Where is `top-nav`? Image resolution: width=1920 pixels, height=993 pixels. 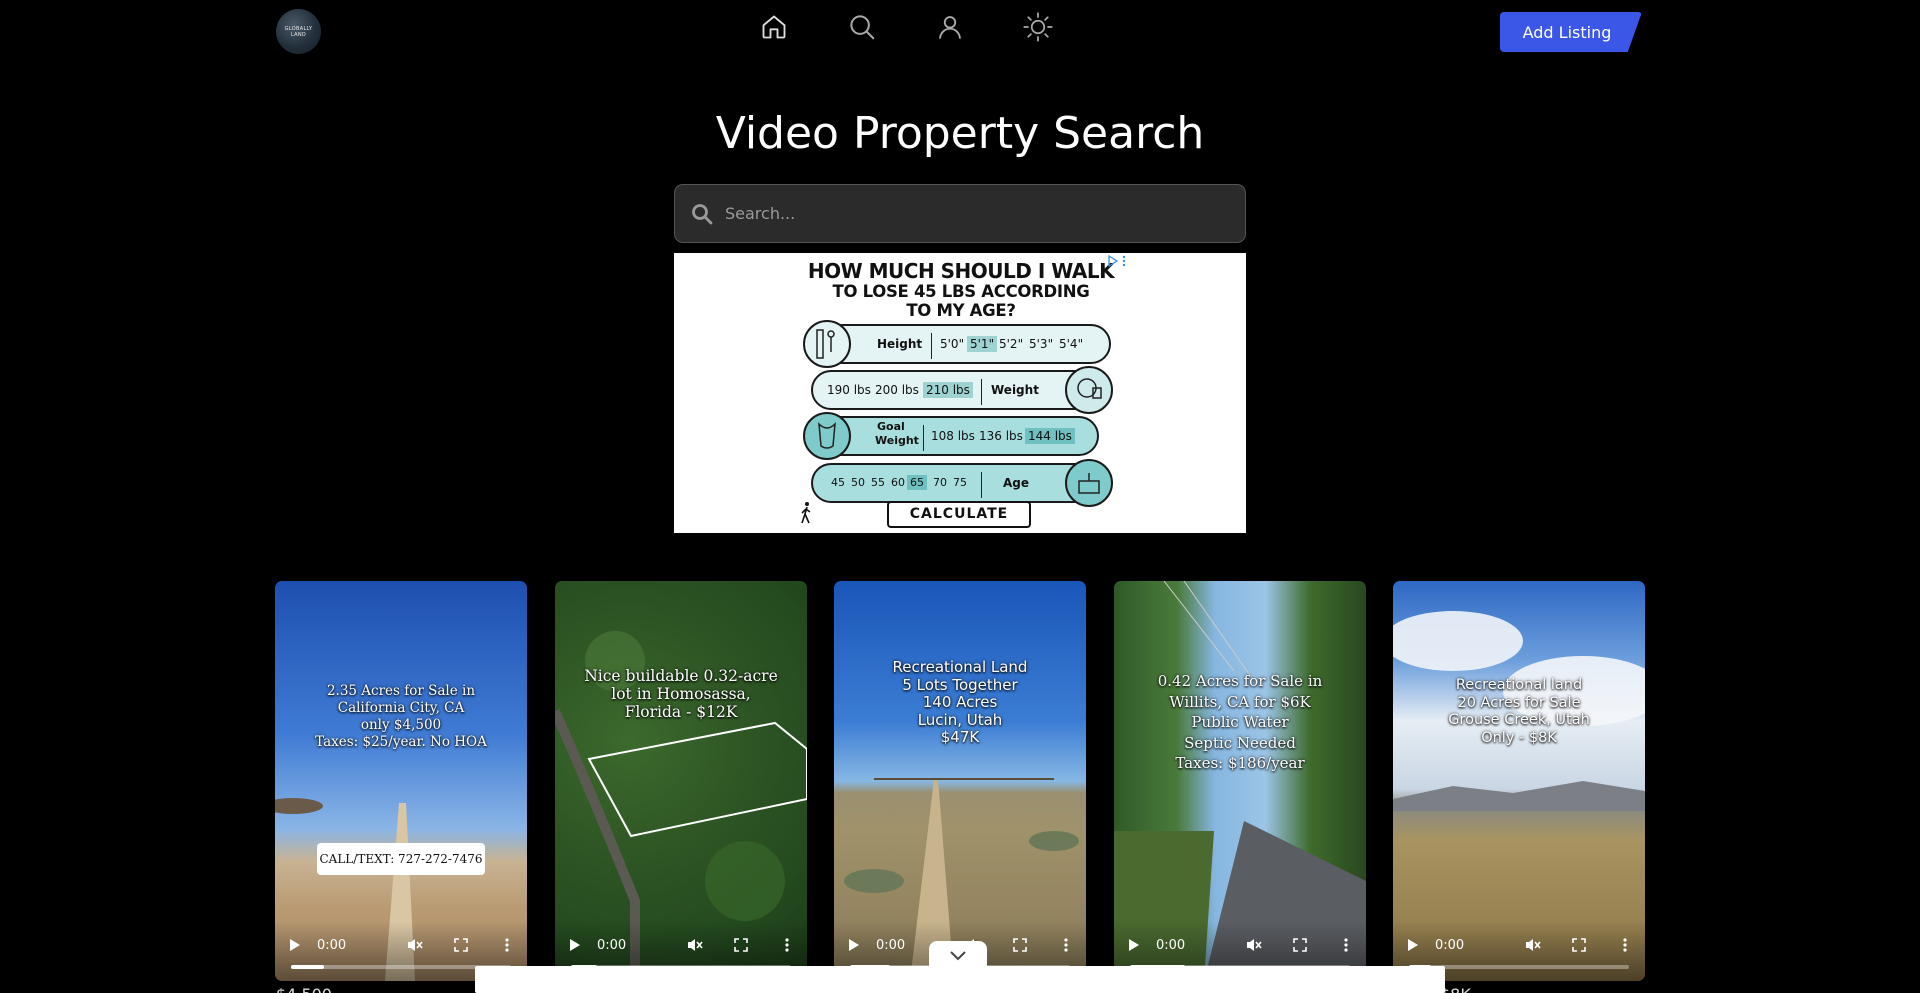
top-nav is located at coordinates (906, 27).